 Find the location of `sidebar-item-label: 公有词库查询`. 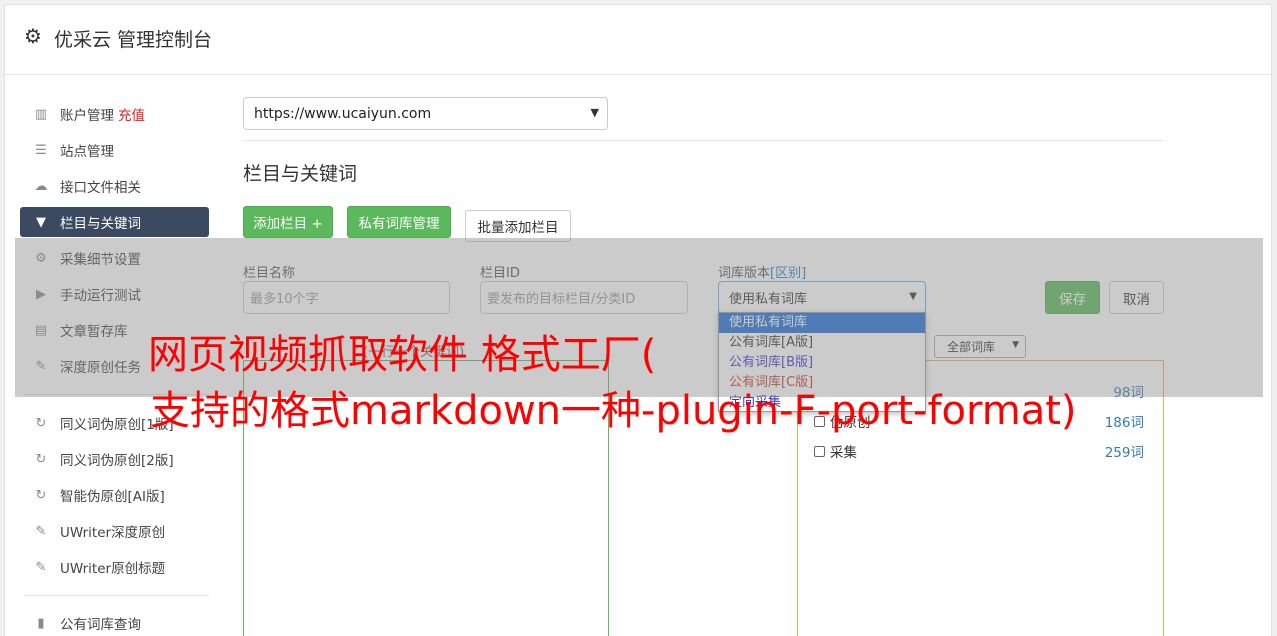

sidebar-item-label: 公有词库查询 is located at coordinates (100, 625).